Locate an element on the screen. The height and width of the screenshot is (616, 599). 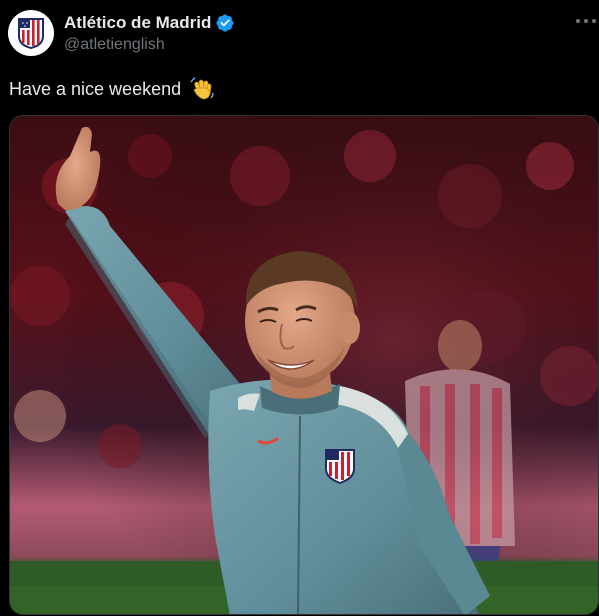
account-names: Atlético de Madrid @atletienglish is located at coordinates (149, 33).